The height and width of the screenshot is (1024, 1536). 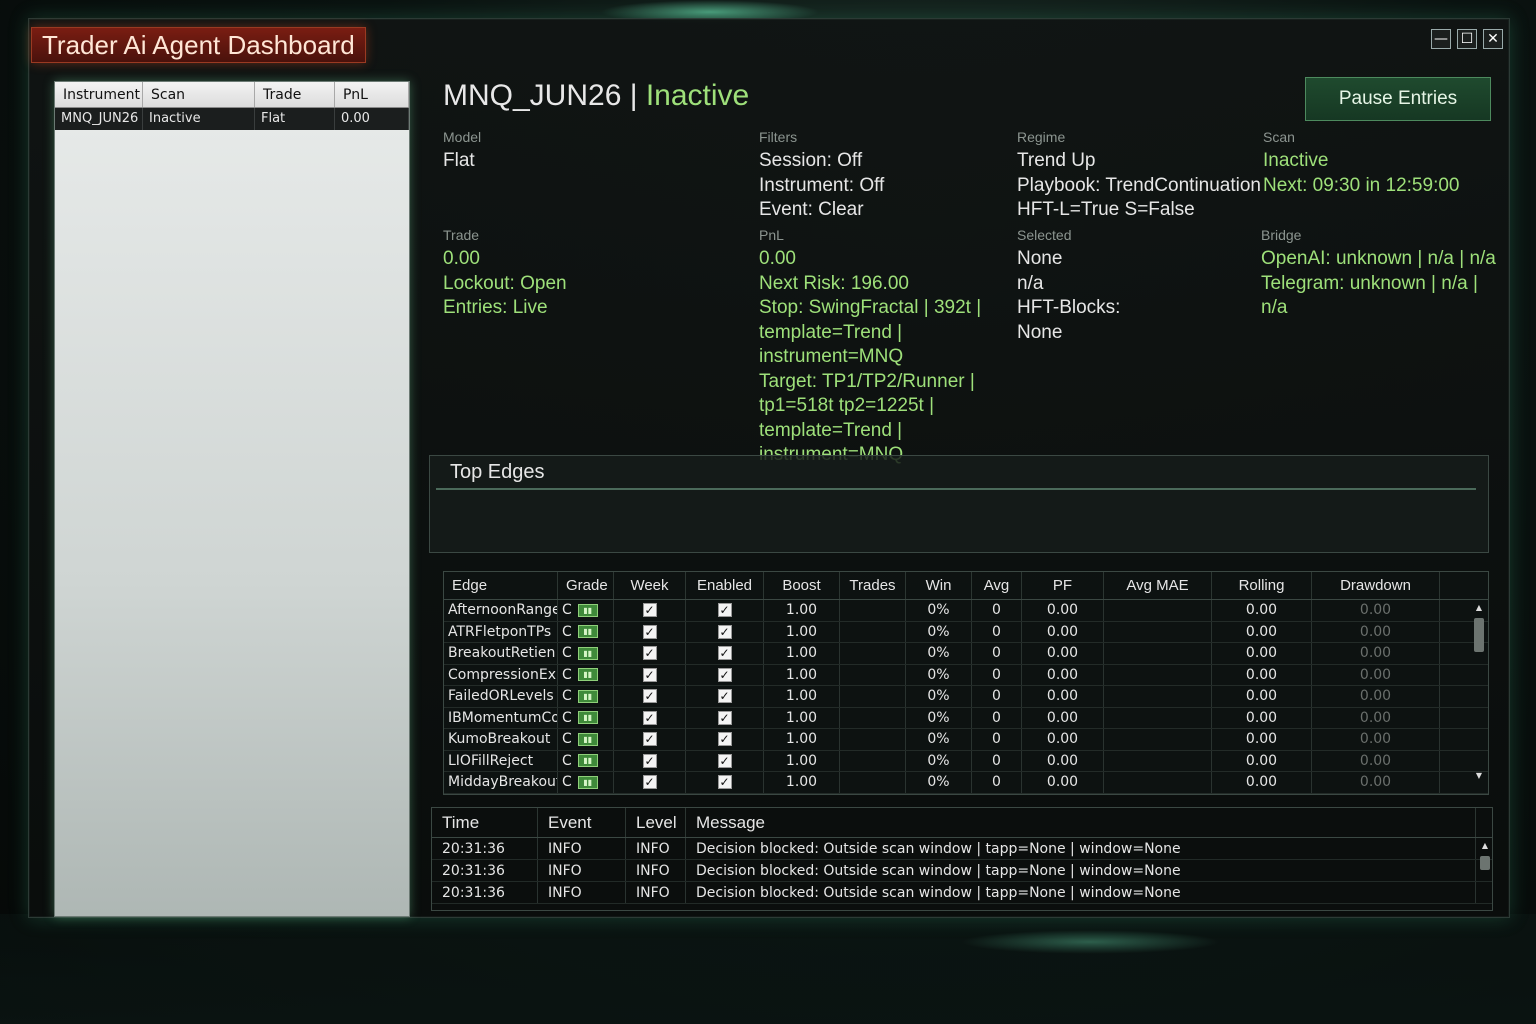 I want to click on close-icon: ✕, so click(x=1493, y=39).